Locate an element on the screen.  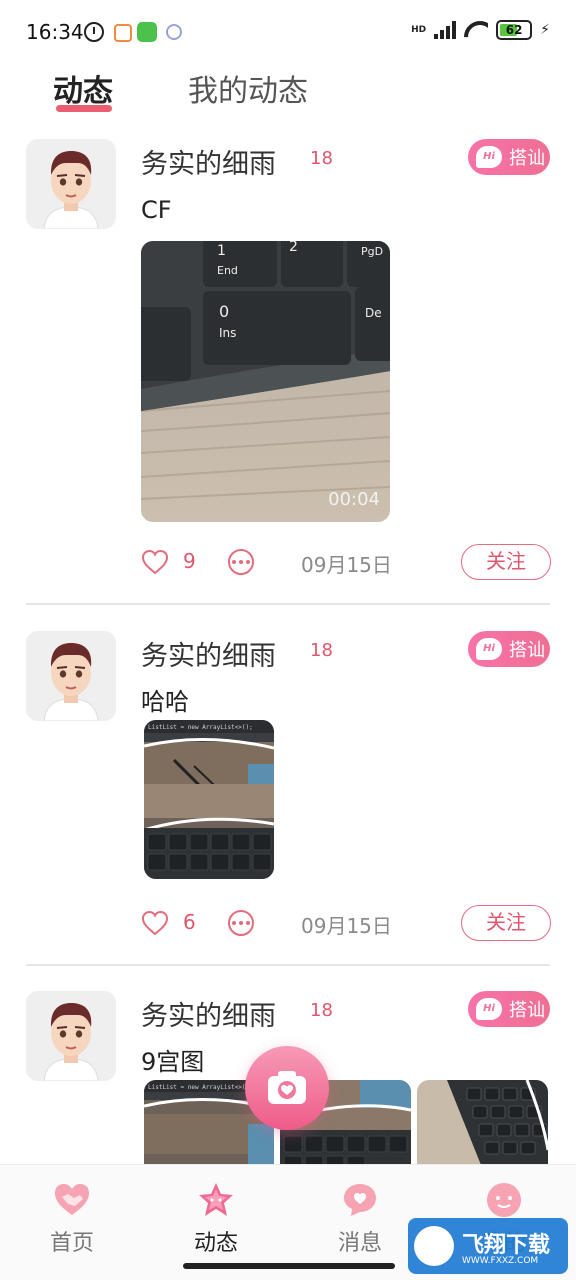
like-count: 6 is located at coordinates (189, 922).